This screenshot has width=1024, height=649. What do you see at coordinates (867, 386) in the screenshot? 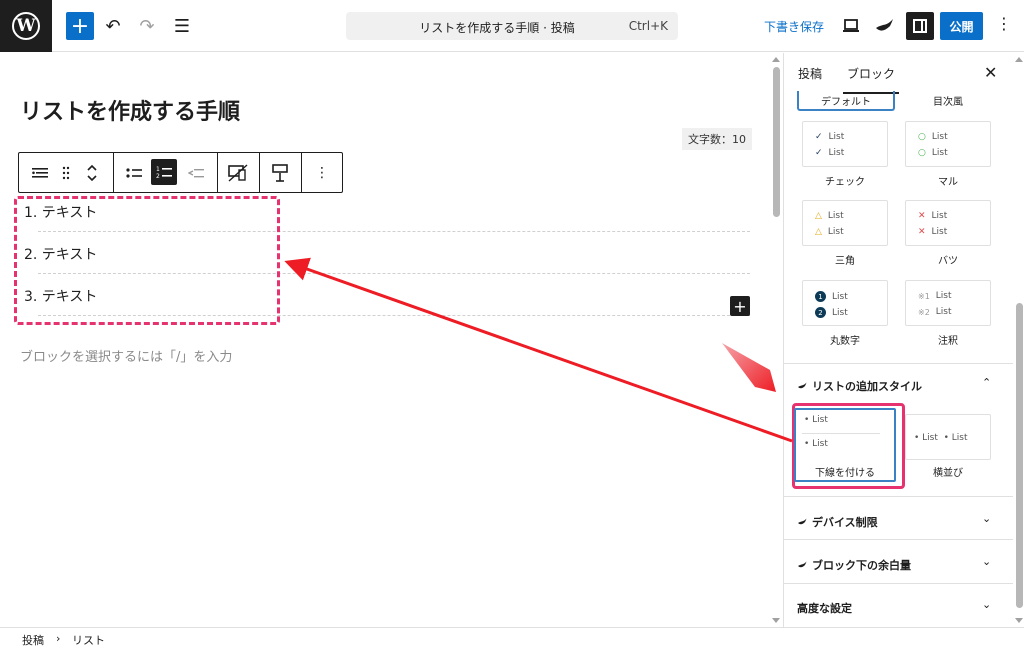
I see `additional-styles-label: リストの追加スタイル` at bounding box center [867, 386].